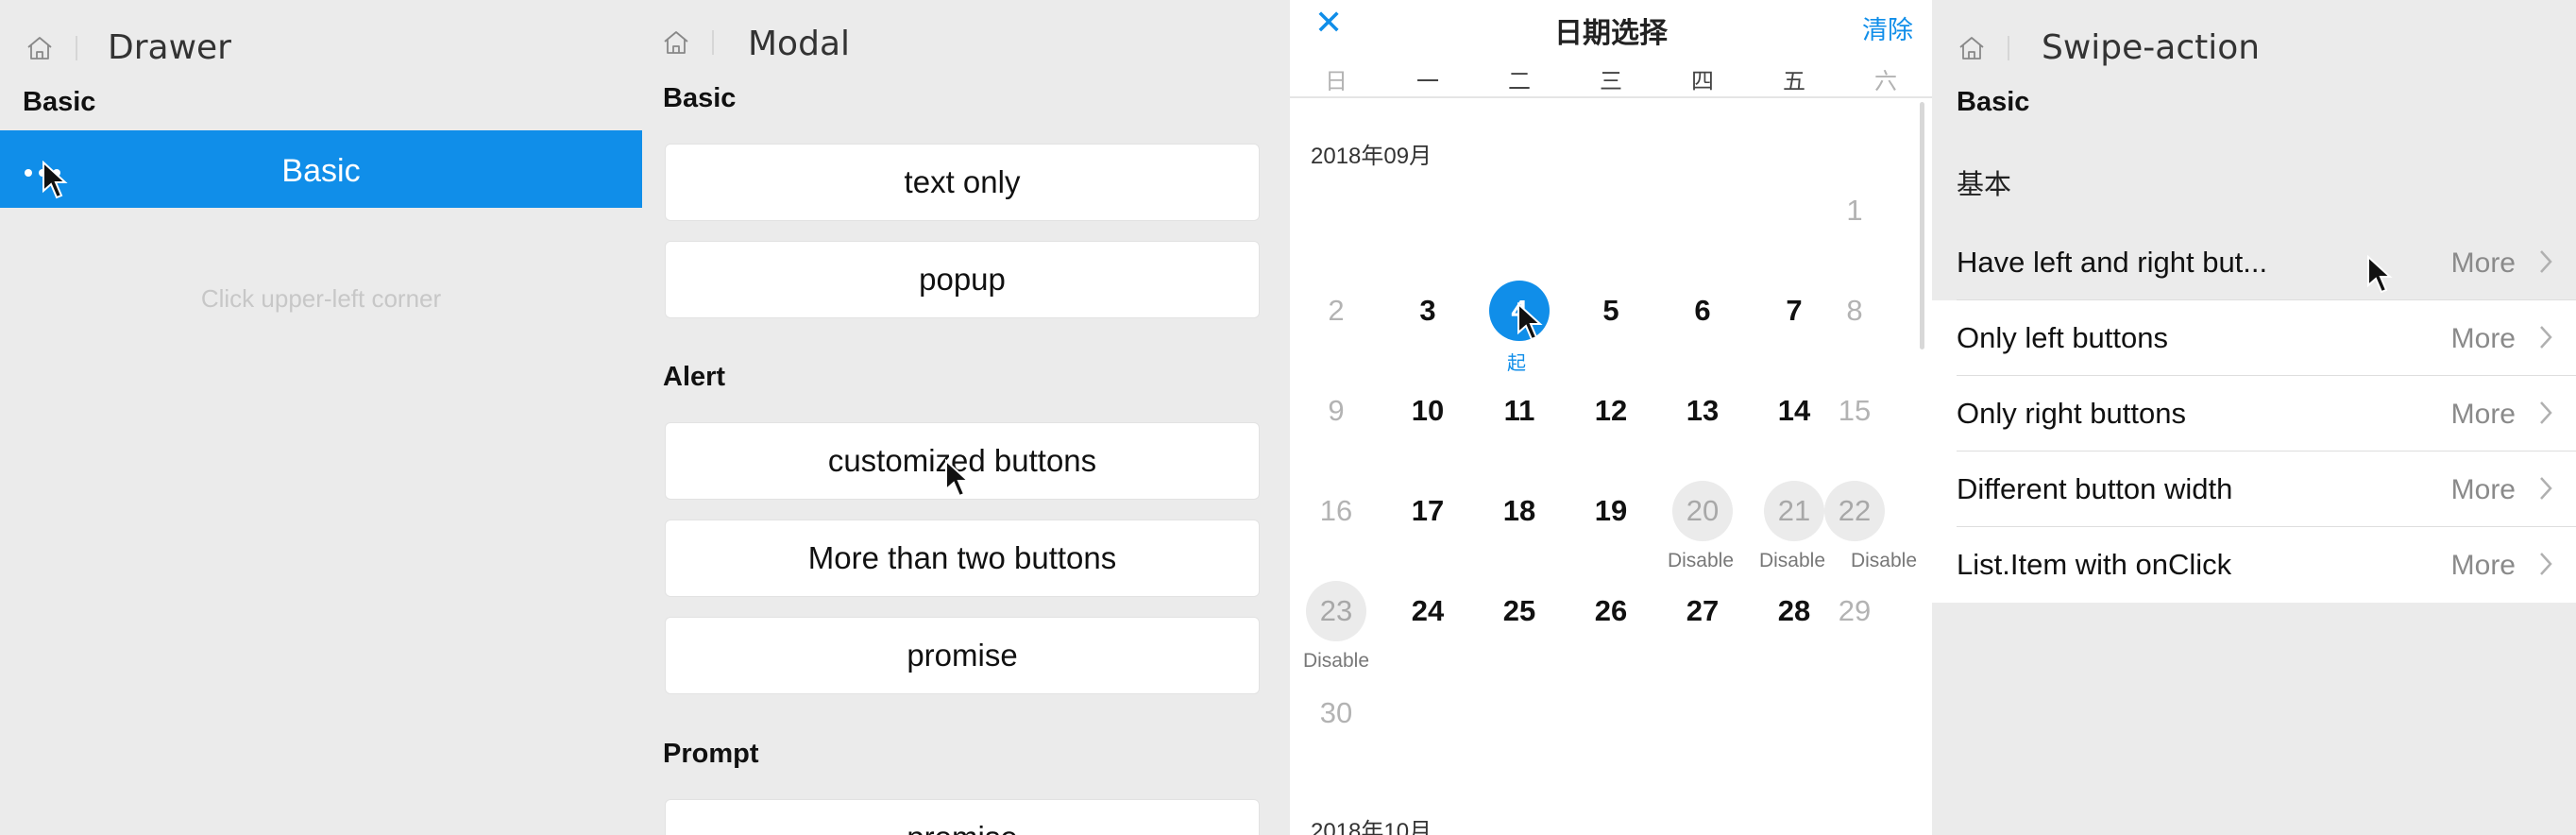 The width and height of the screenshot is (2576, 835). What do you see at coordinates (1611, 411) in the screenshot?
I see `calendar-day: 12` at bounding box center [1611, 411].